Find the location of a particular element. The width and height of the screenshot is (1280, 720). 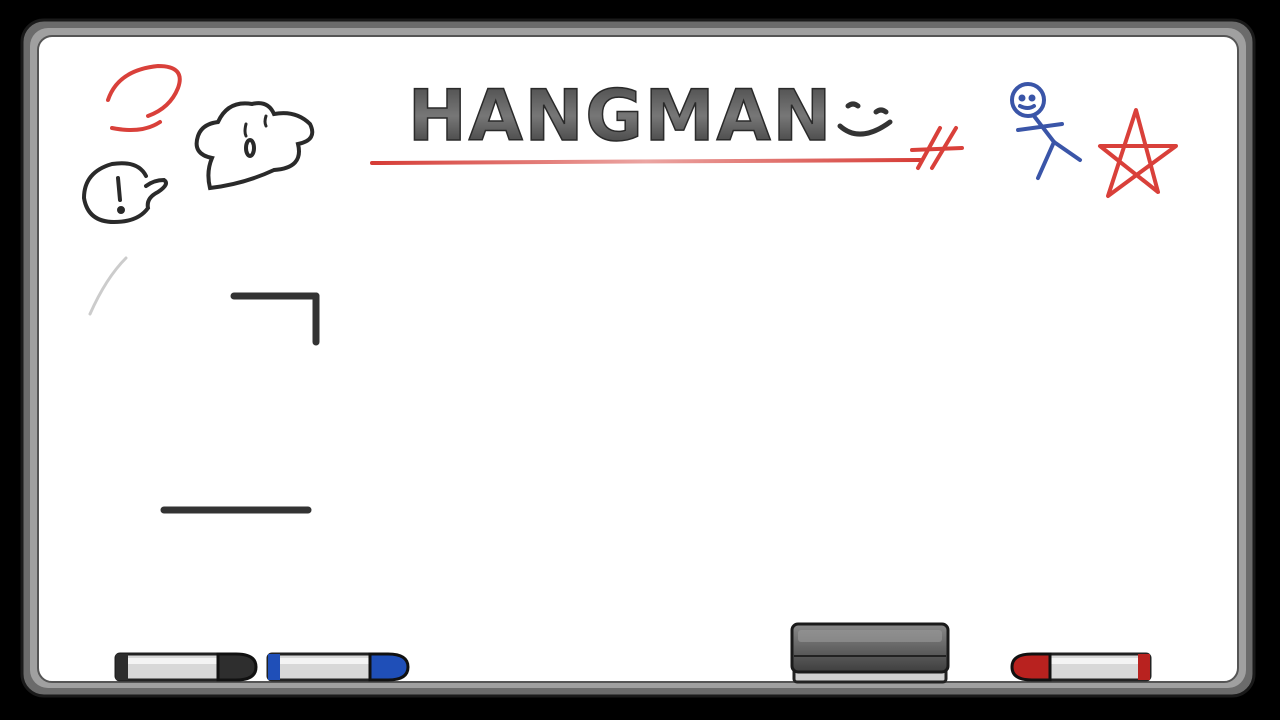

black-marker is located at coordinates (186, 667).